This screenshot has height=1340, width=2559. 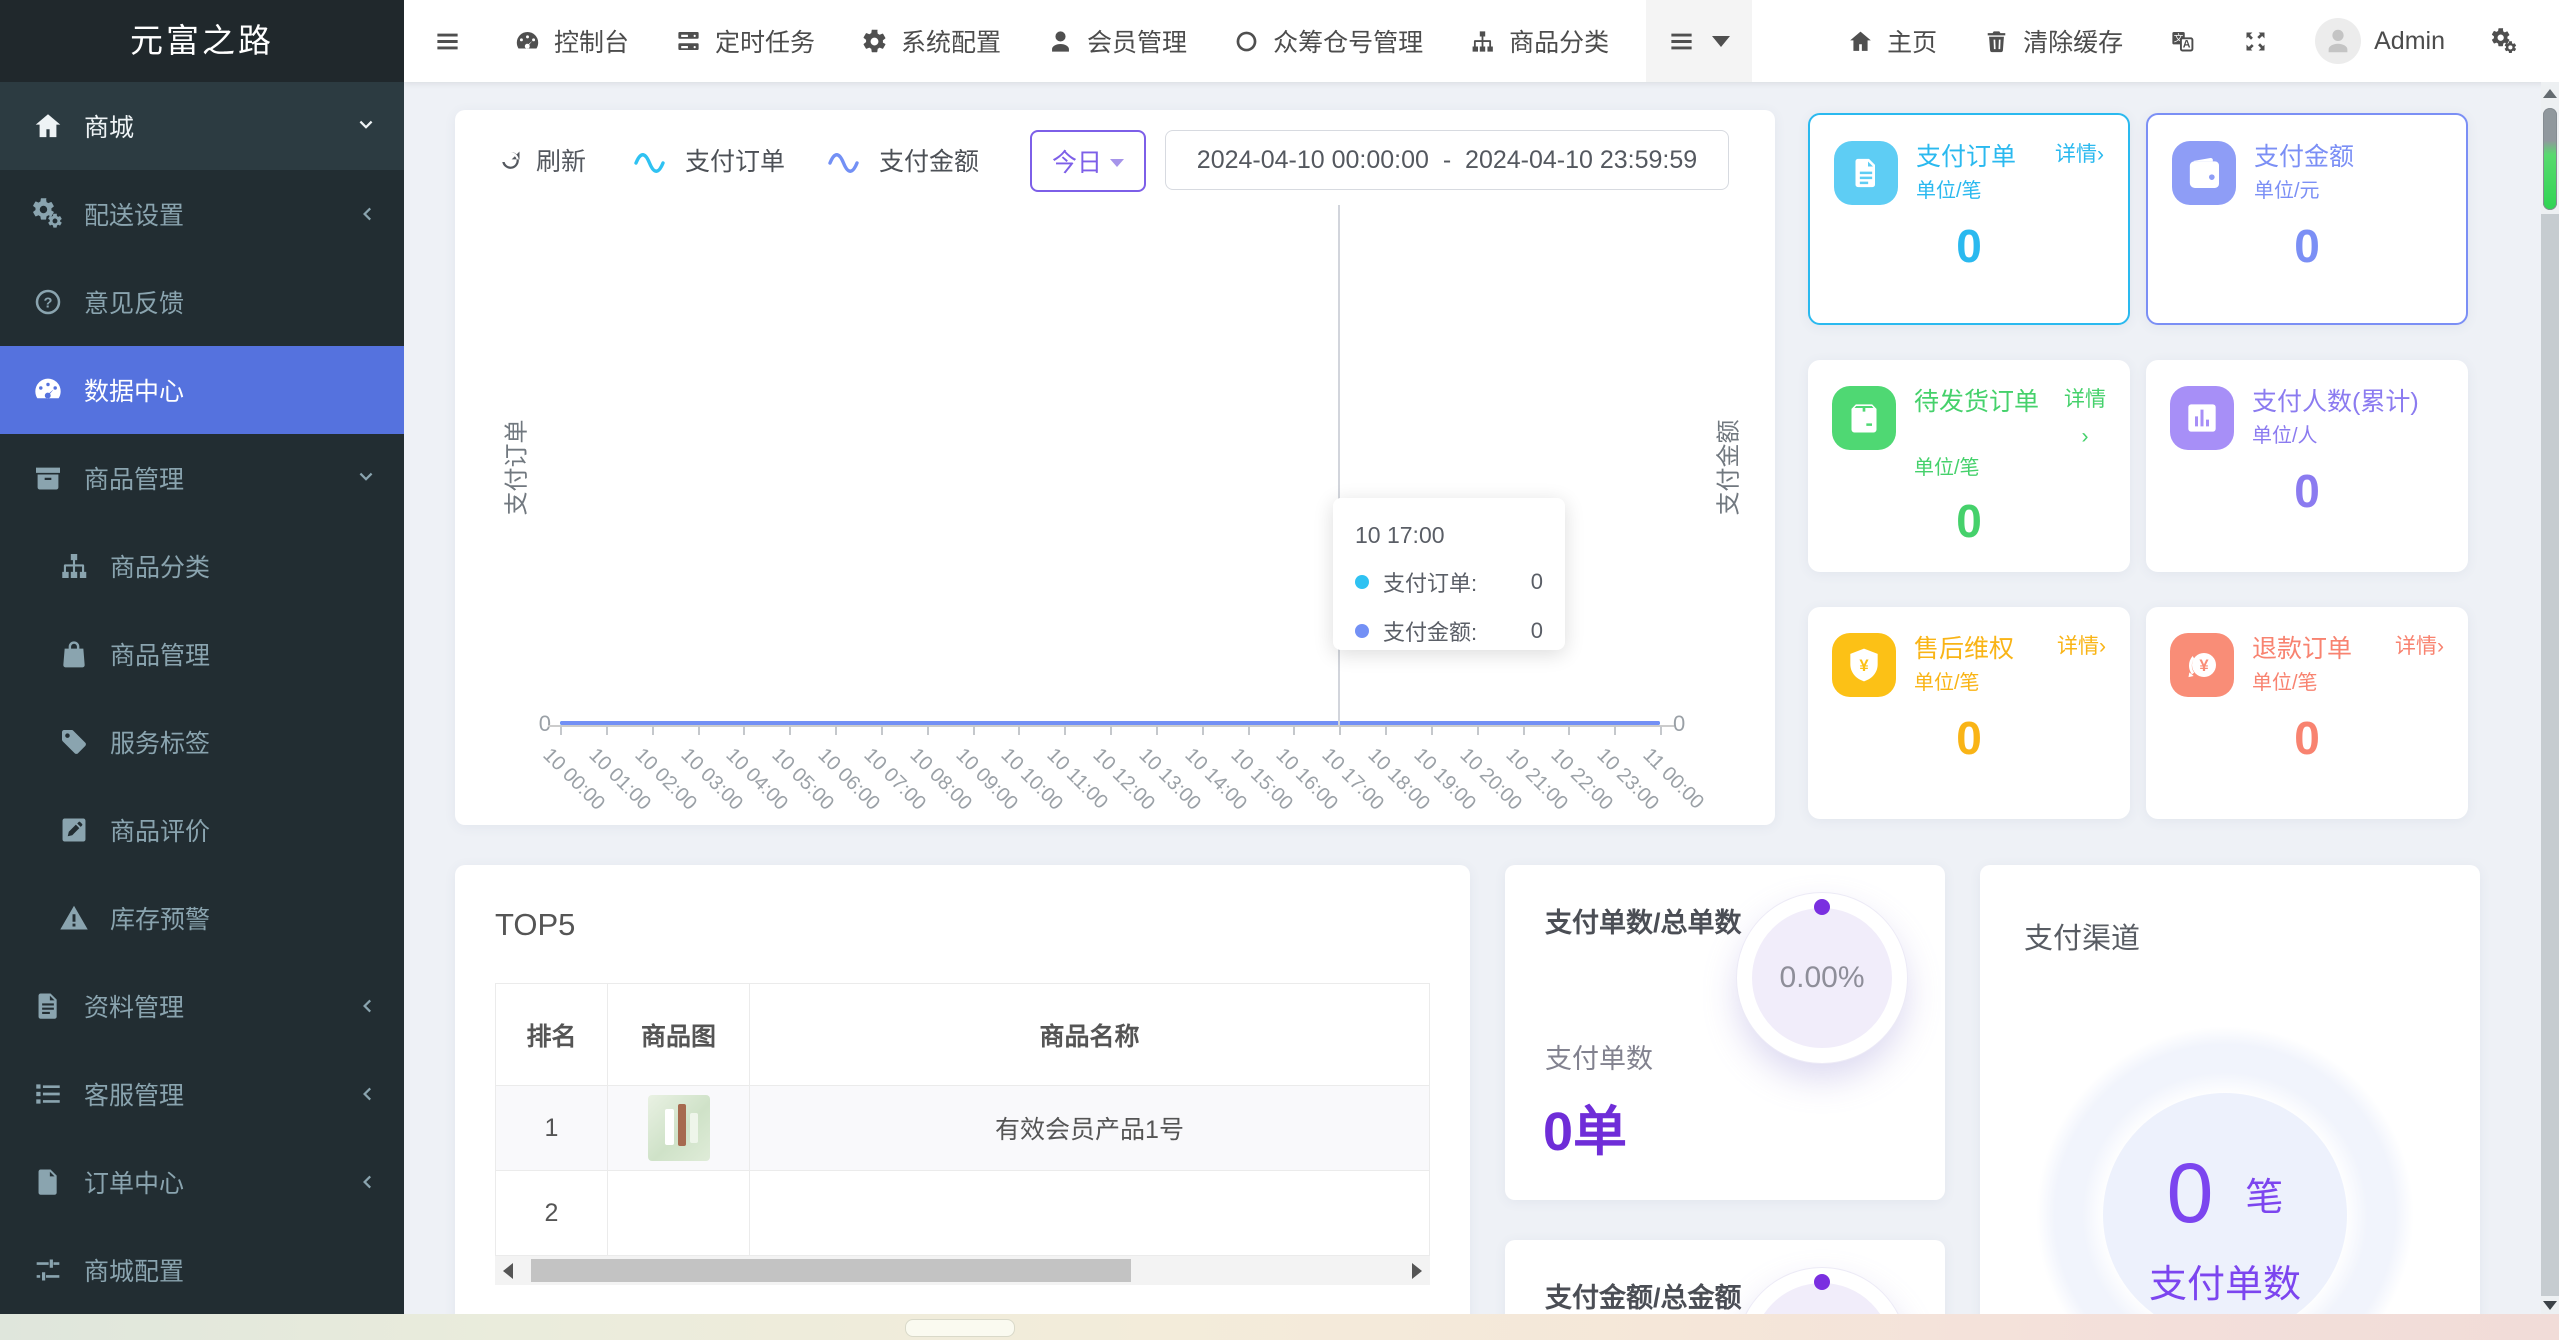 What do you see at coordinates (2230, 1089) in the screenshot?
I see `payment-channel-panel: 支付渠道 0 笔 支付单数` at bounding box center [2230, 1089].